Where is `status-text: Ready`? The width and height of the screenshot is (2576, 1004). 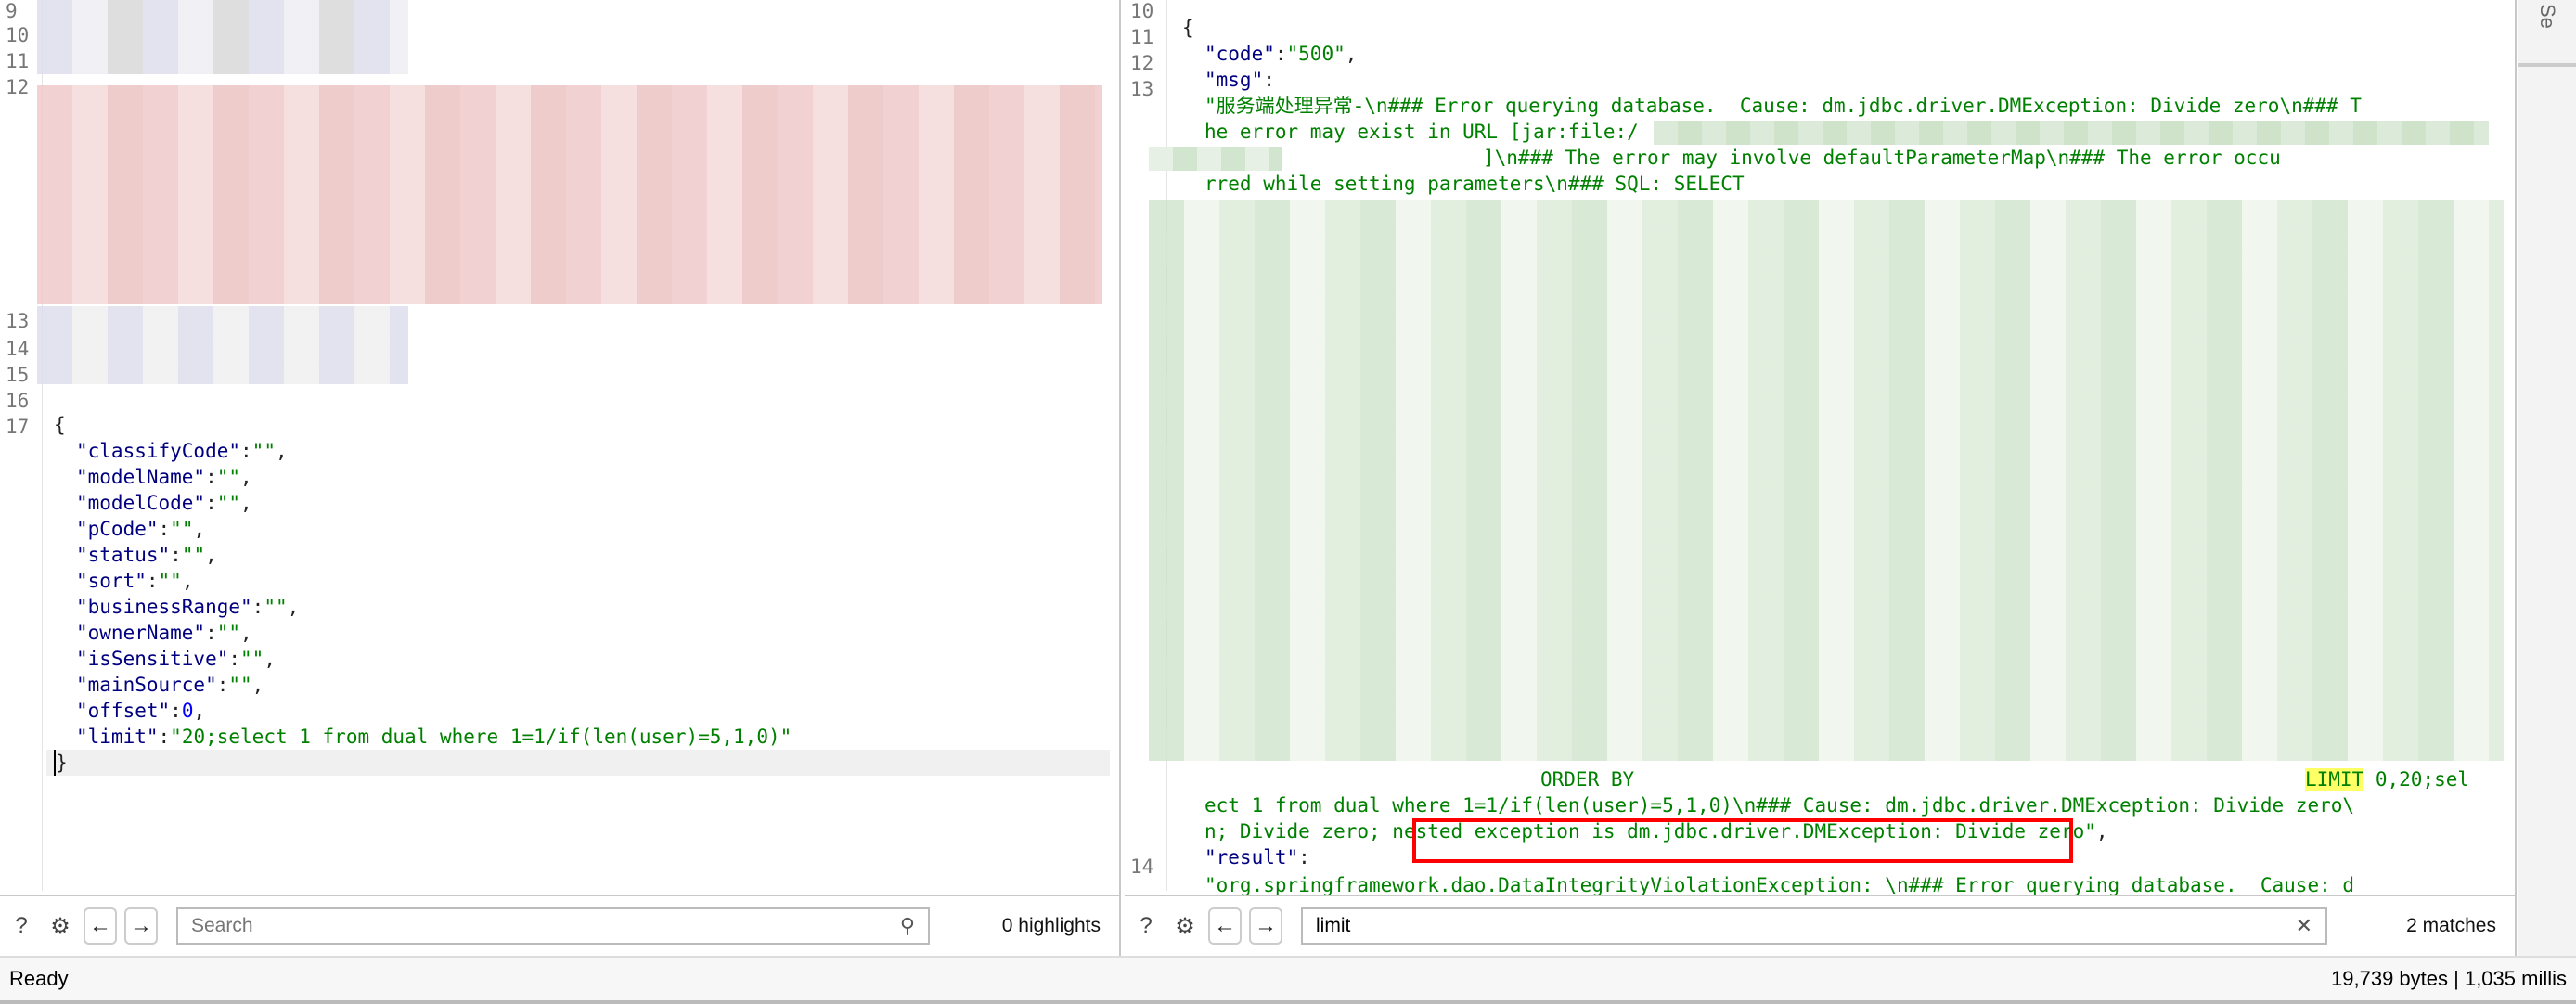
status-text: Ready is located at coordinates (39, 978).